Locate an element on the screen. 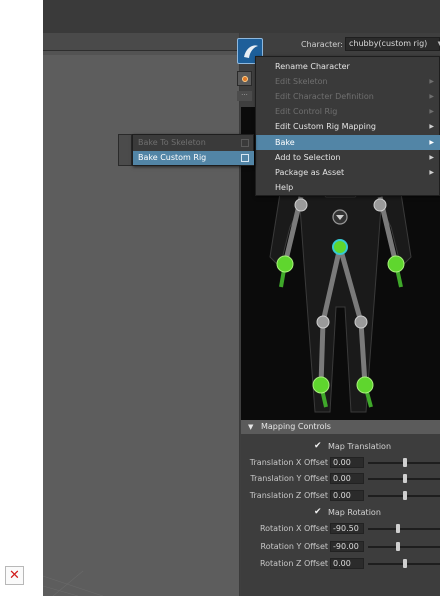 The image size is (440, 596). translation-z-field: 0.00 is located at coordinates (347, 495).